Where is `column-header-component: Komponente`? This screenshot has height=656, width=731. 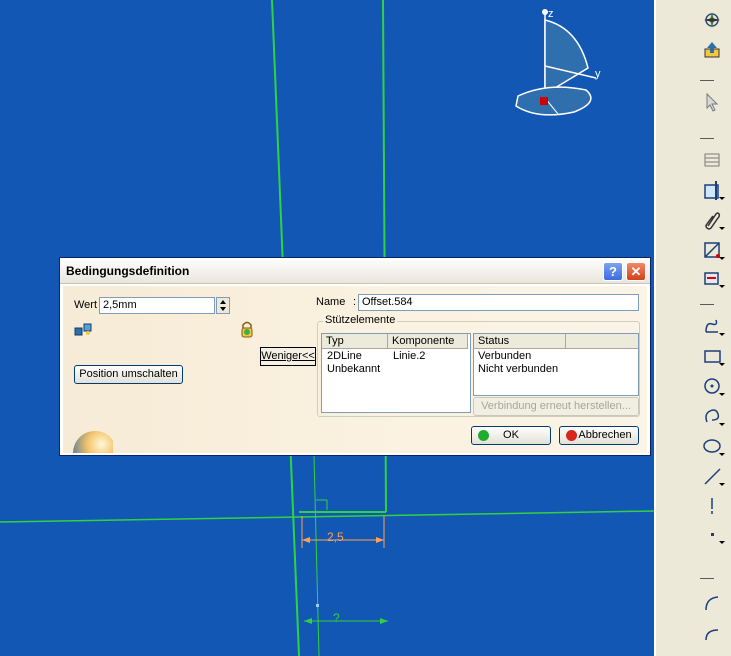 column-header-component: Komponente is located at coordinates (428, 341).